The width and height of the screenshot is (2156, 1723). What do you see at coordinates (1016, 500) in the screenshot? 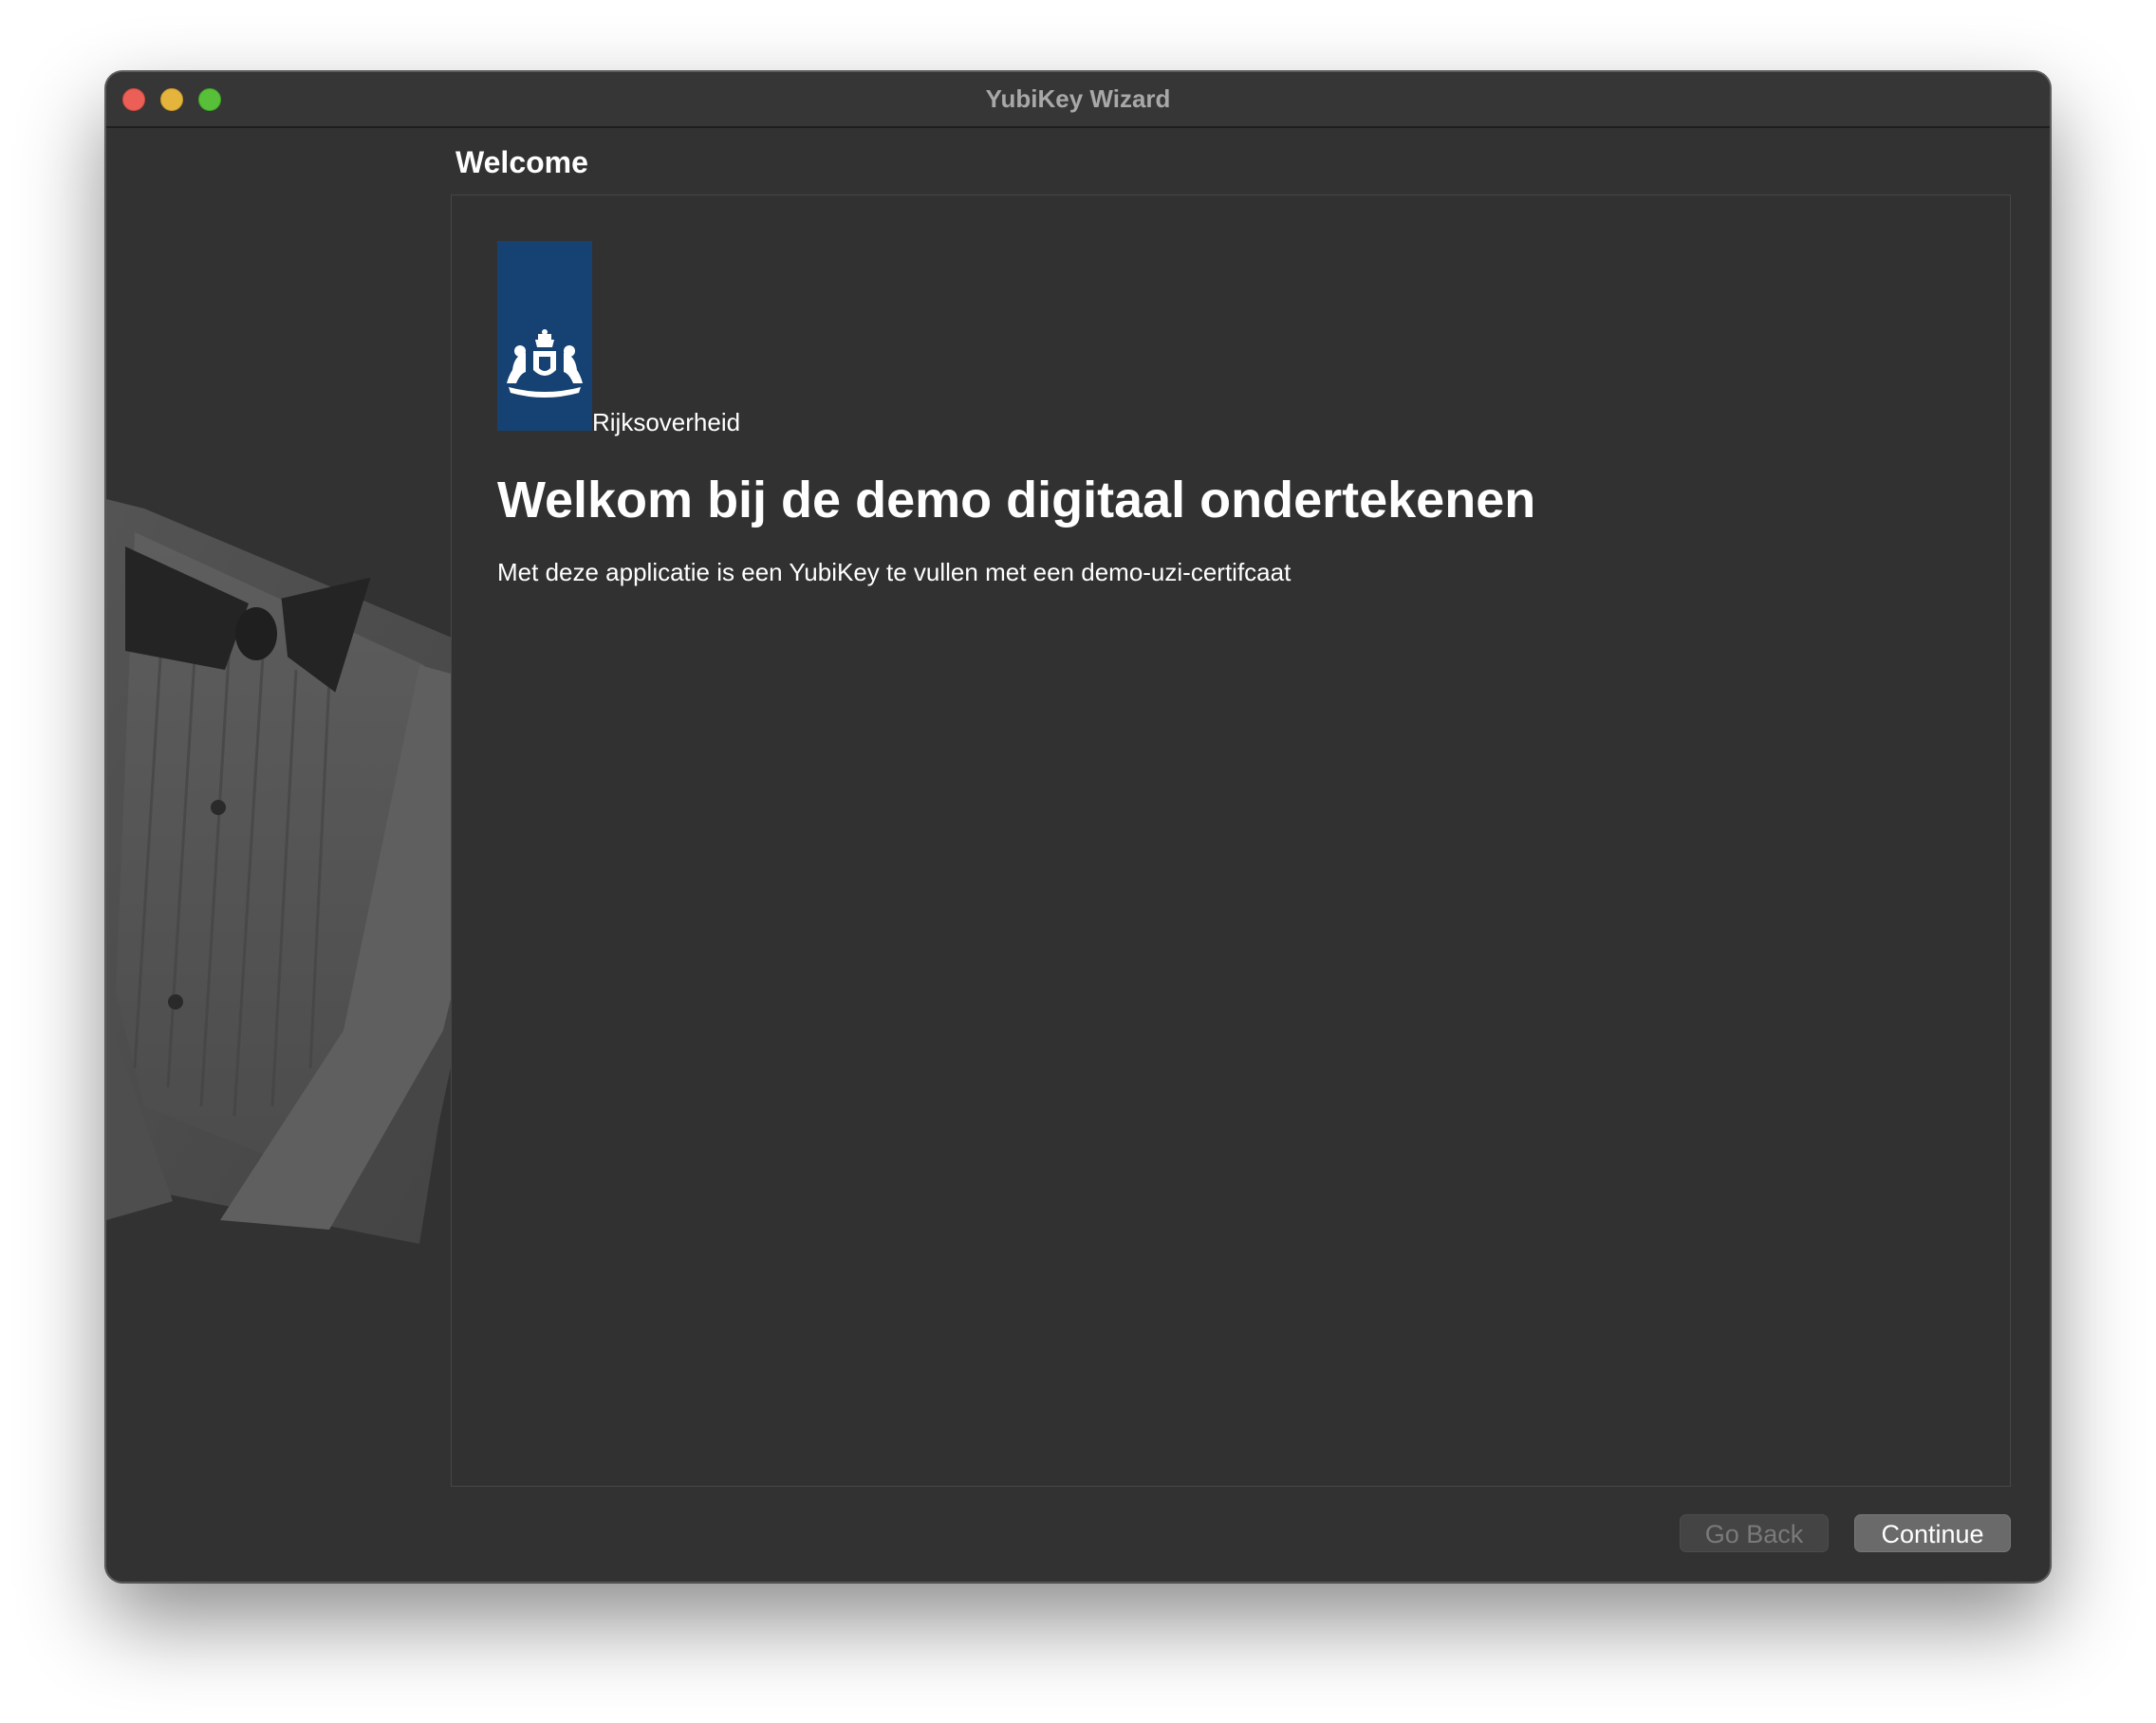
I see `welcome-heading: Welkom bij de demo digitaal ondertekenen` at bounding box center [1016, 500].